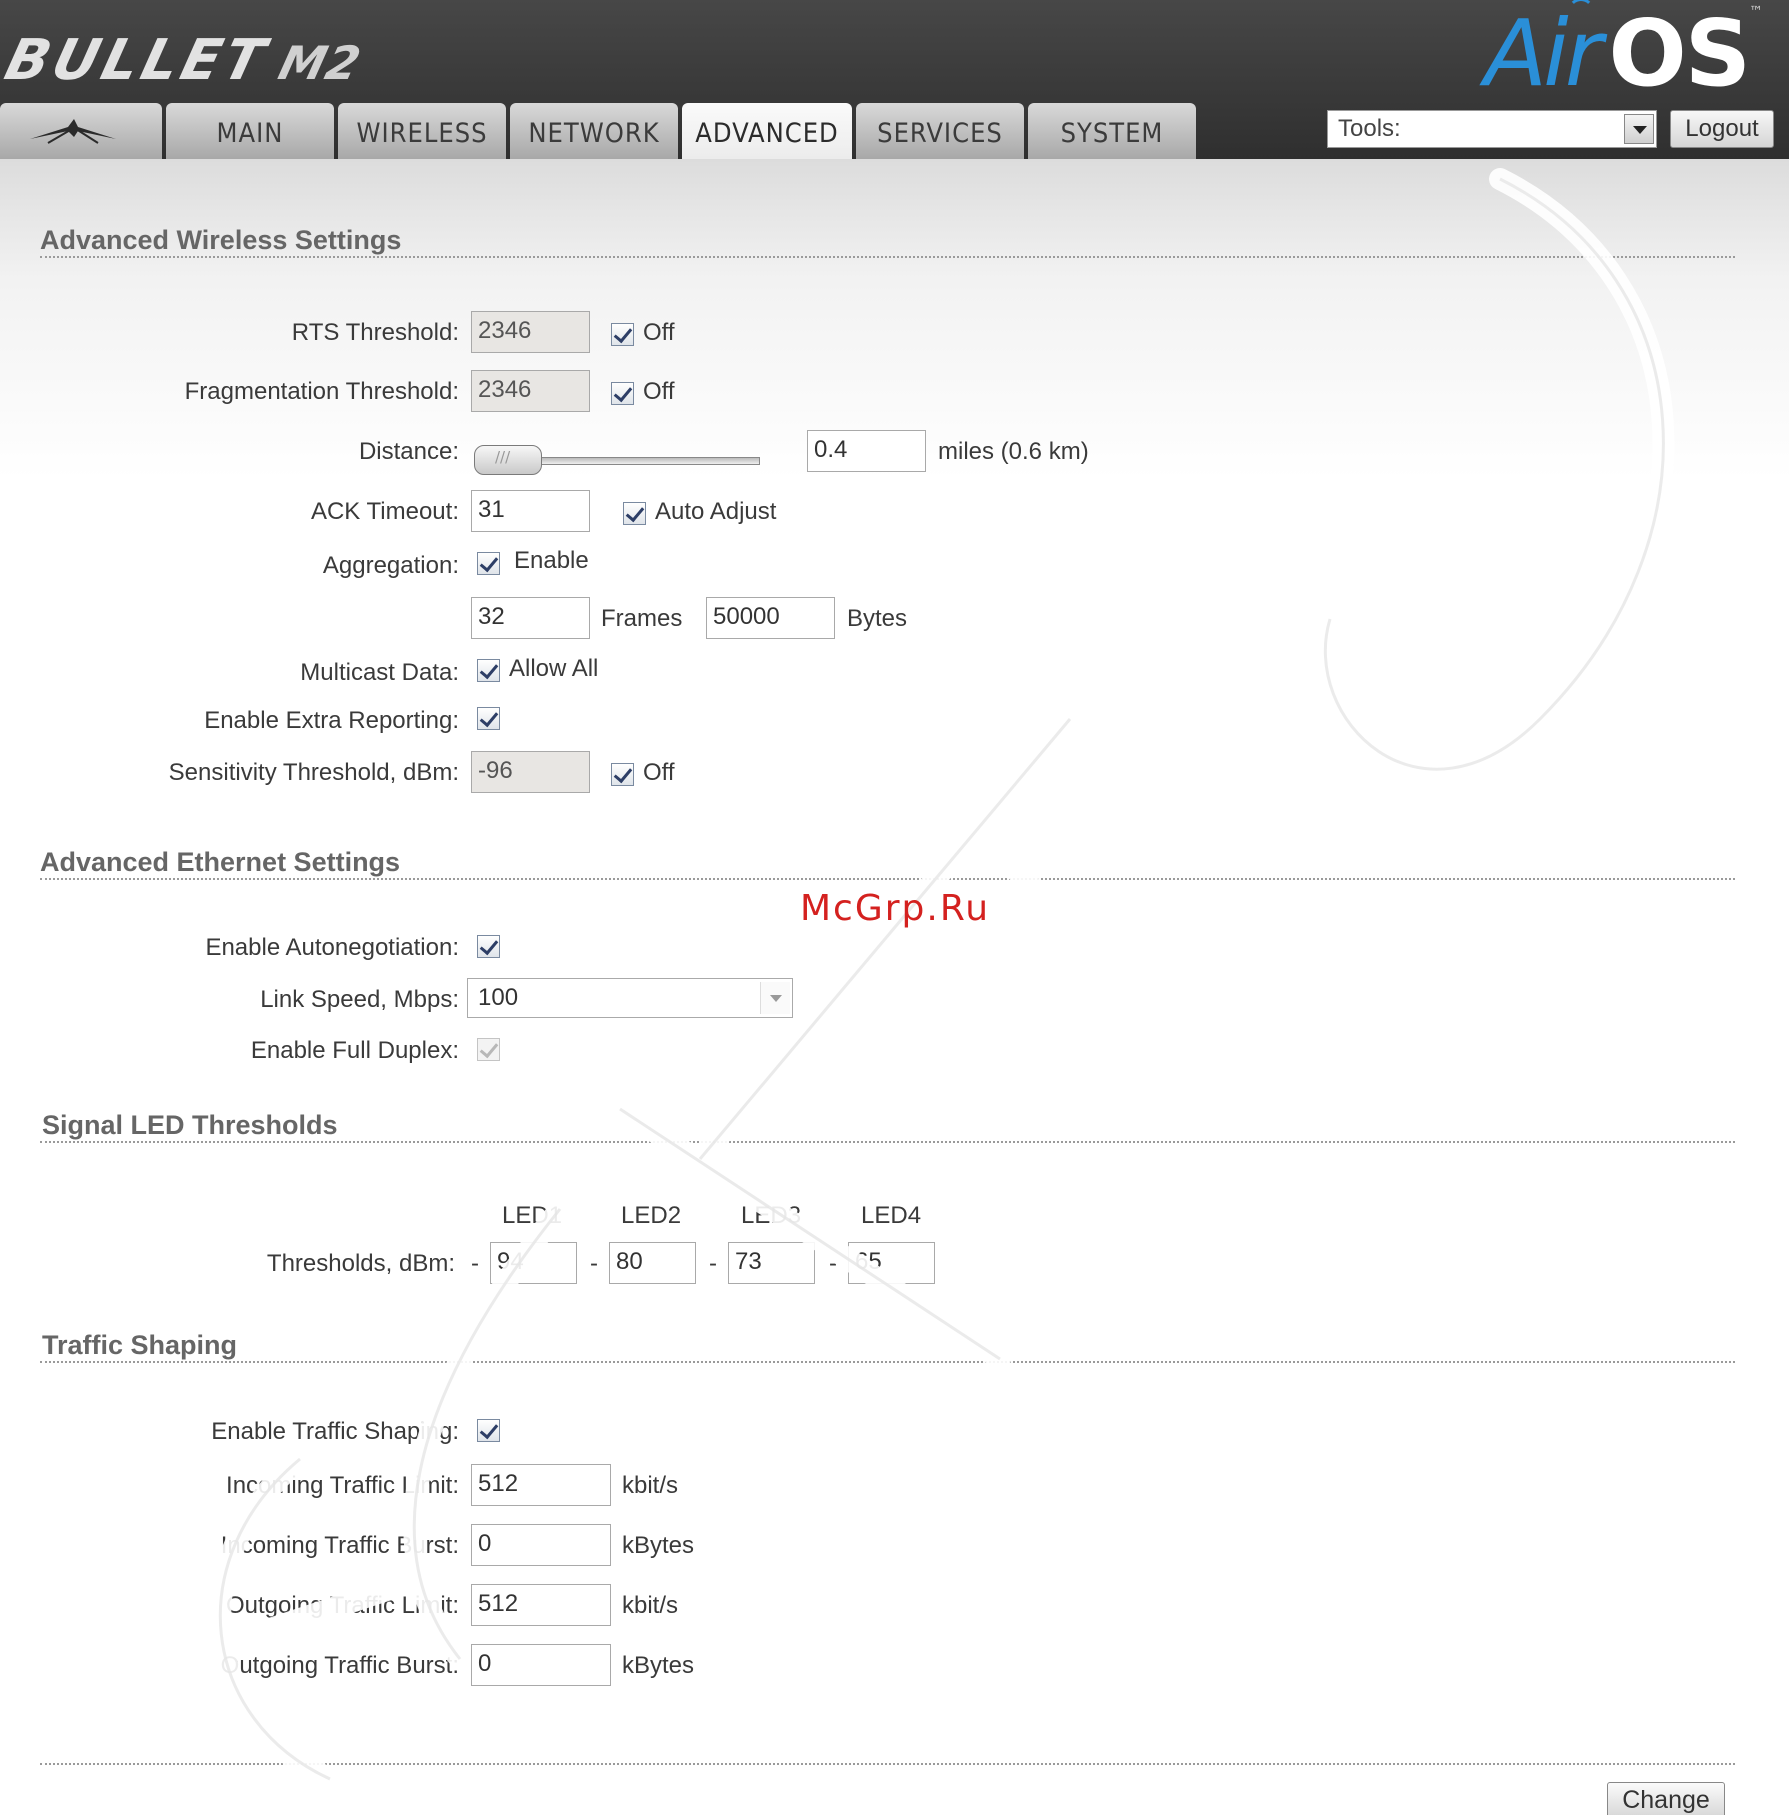 The width and height of the screenshot is (1789, 1815). What do you see at coordinates (658, 1545) in the screenshot?
I see `incoming-burst-unit: kBytes` at bounding box center [658, 1545].